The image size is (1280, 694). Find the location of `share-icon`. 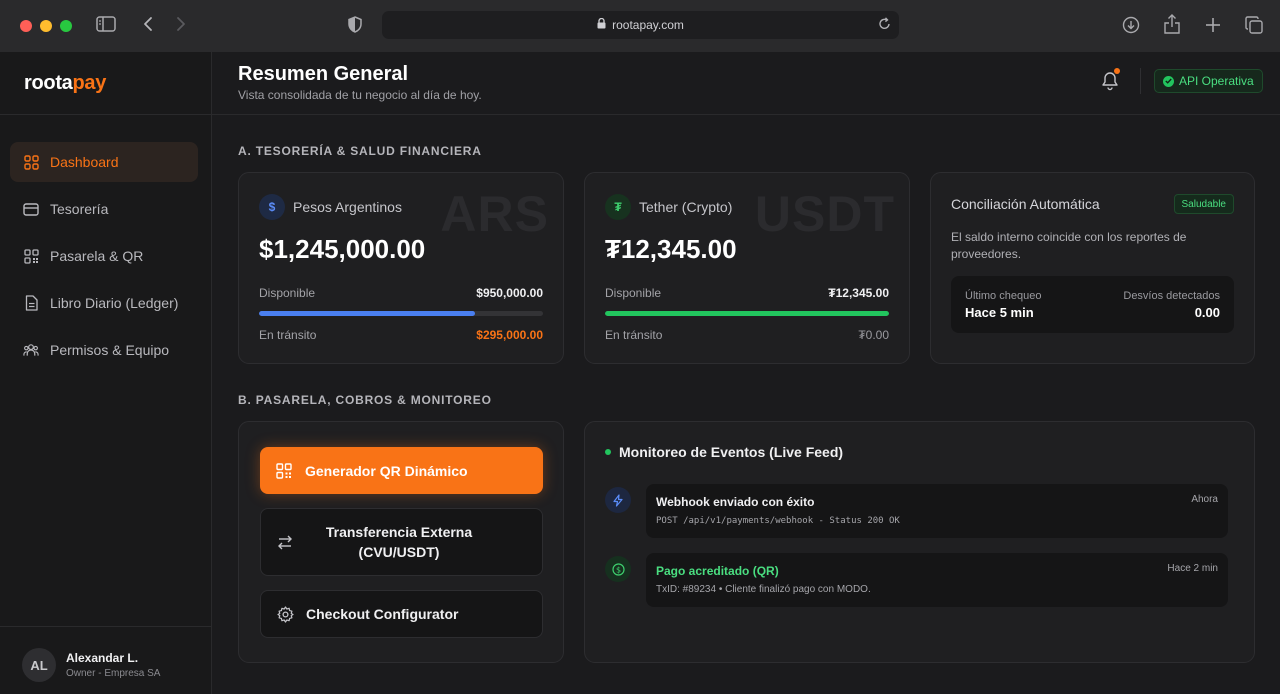

share-icon is located at coordinates (1172, 24).